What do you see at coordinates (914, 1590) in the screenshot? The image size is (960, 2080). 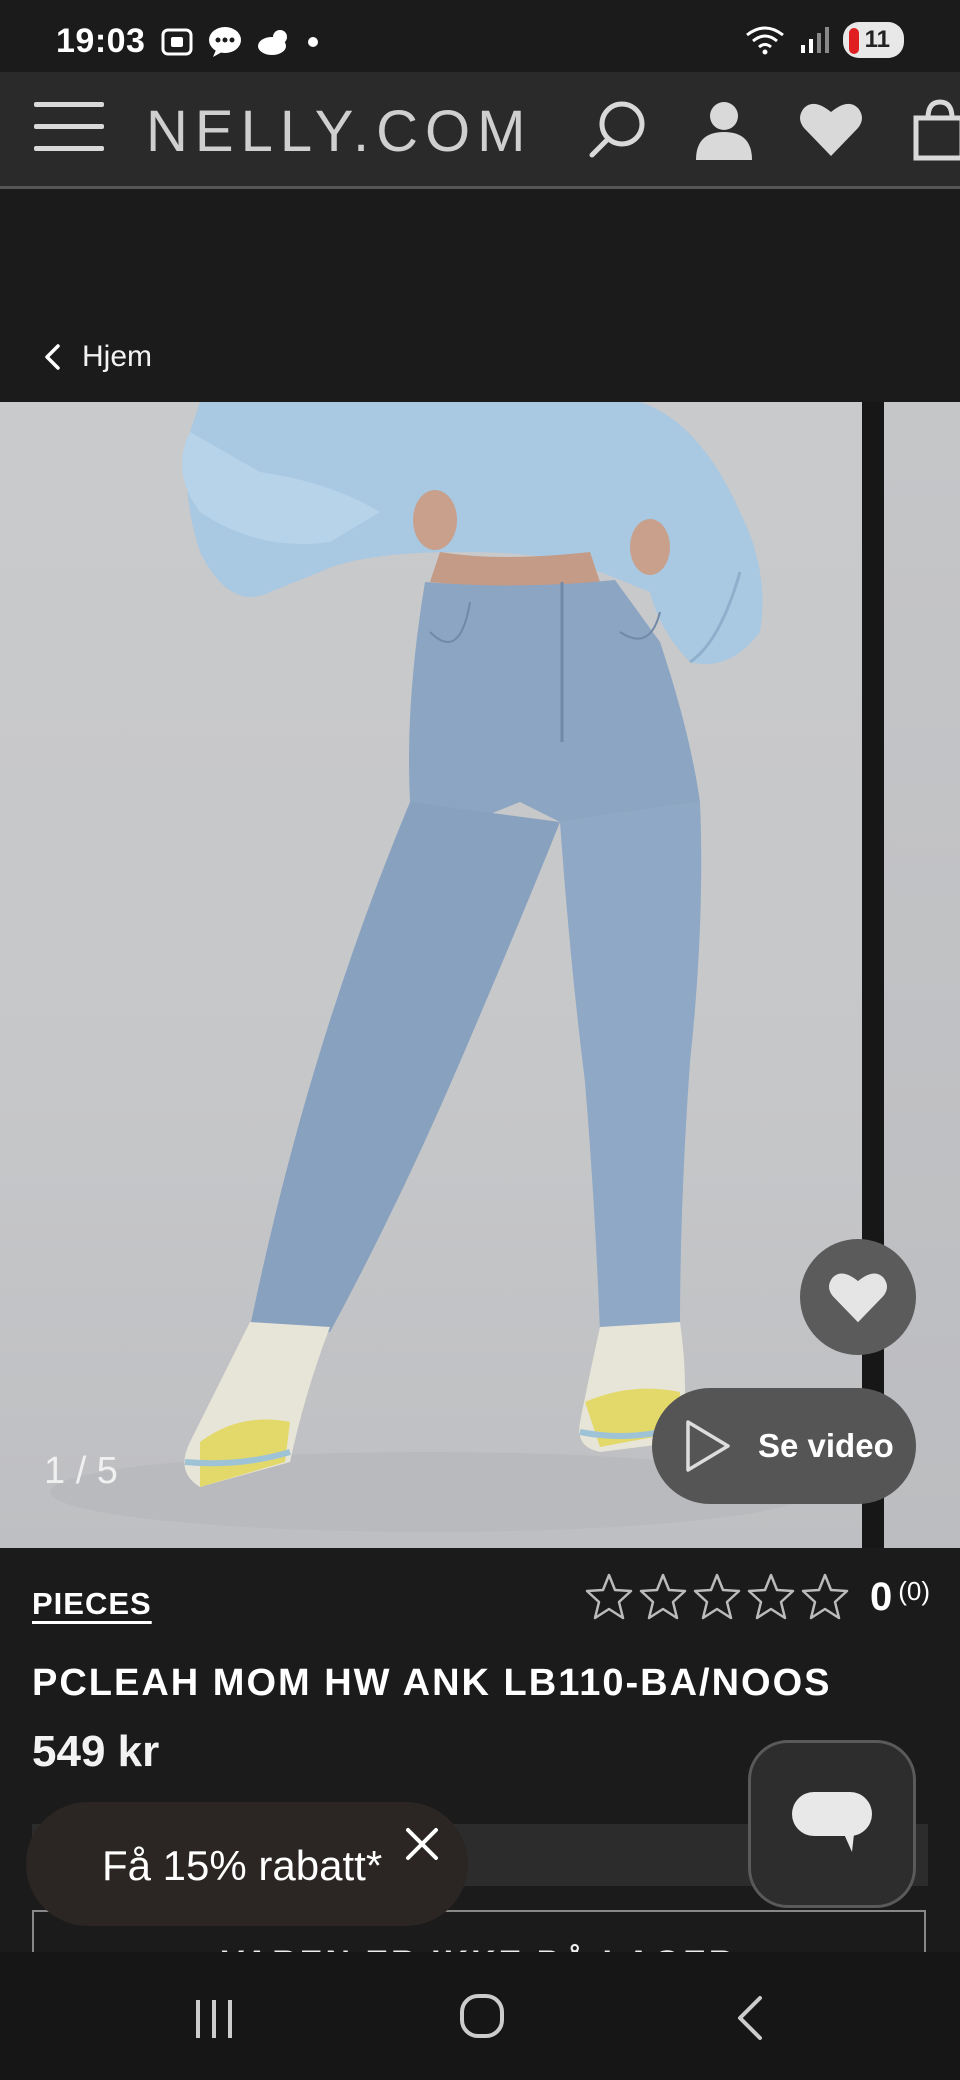 I see `rating-count: (0)` at bounding box center [914, 1590].